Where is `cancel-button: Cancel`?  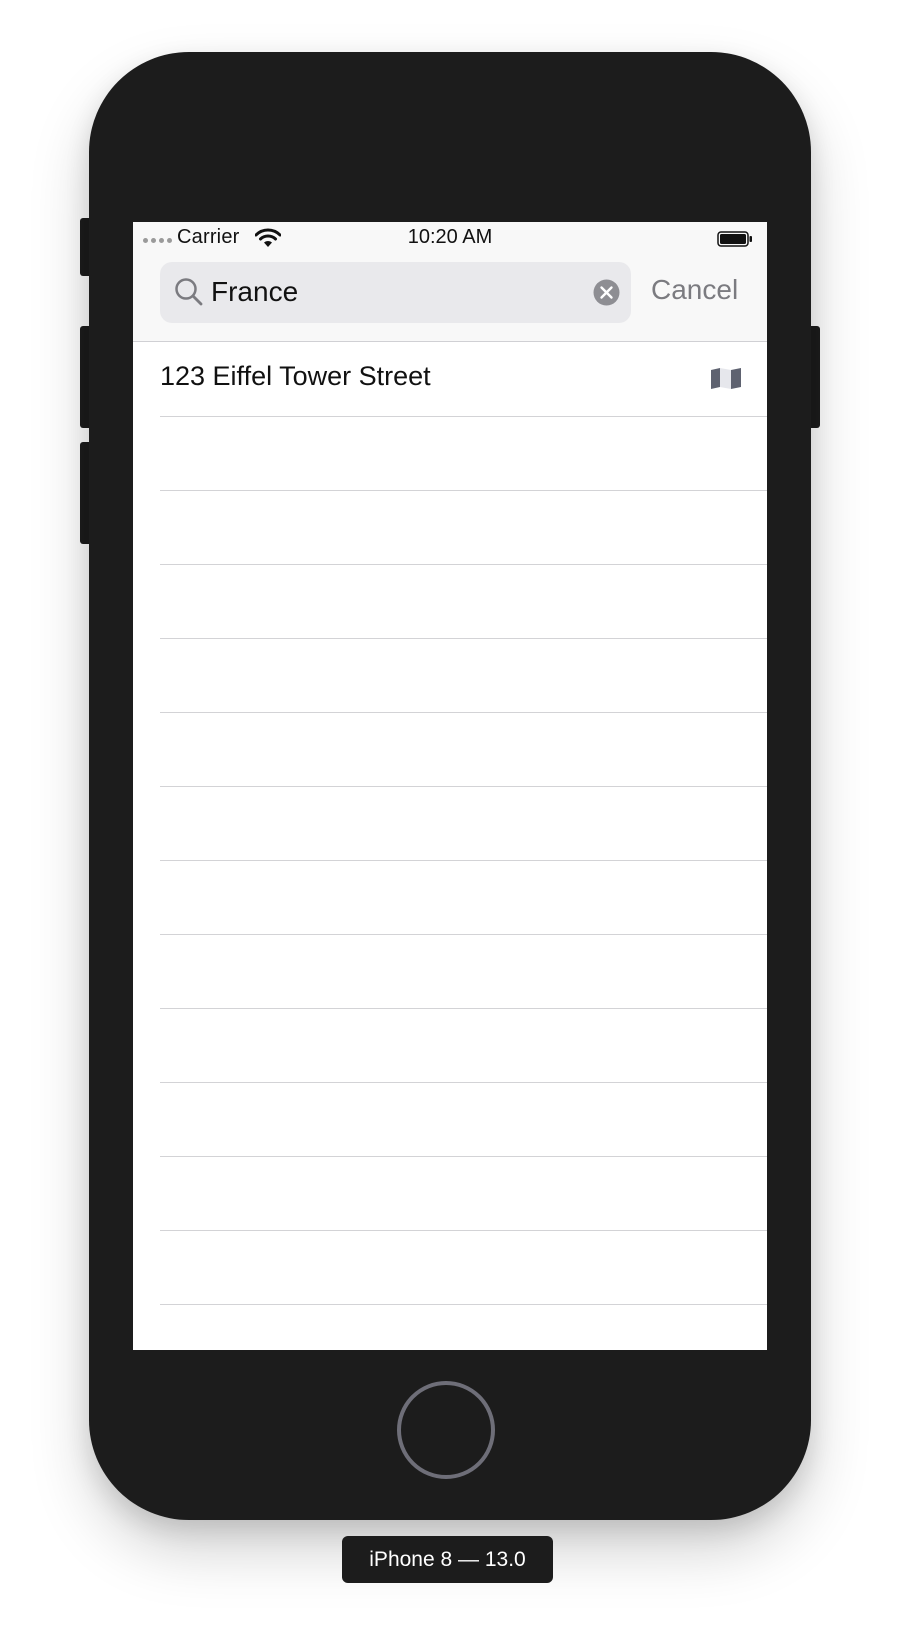
cancel-button: Cancel is located at coordinates (694, 290).